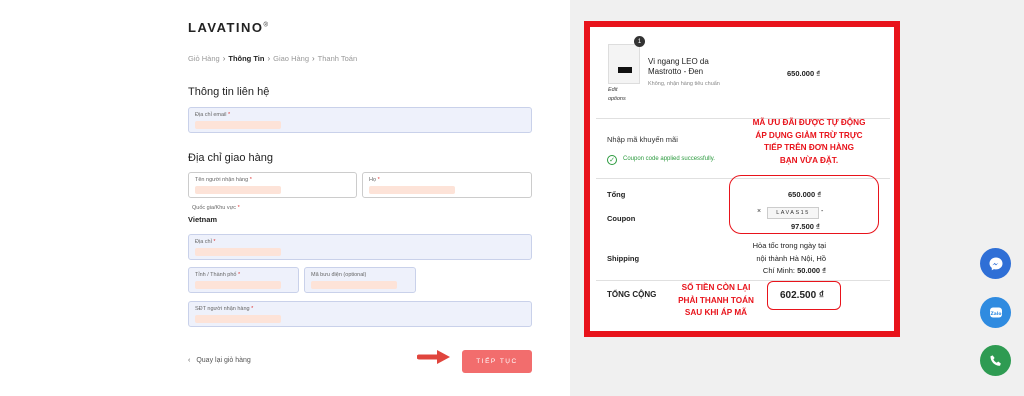 This screenshot has height=396, width=1024. Describe the element at coordinates (272, 185) in the screenshot. I see `first-name-field: Tên người nhận hàng *` at that location.